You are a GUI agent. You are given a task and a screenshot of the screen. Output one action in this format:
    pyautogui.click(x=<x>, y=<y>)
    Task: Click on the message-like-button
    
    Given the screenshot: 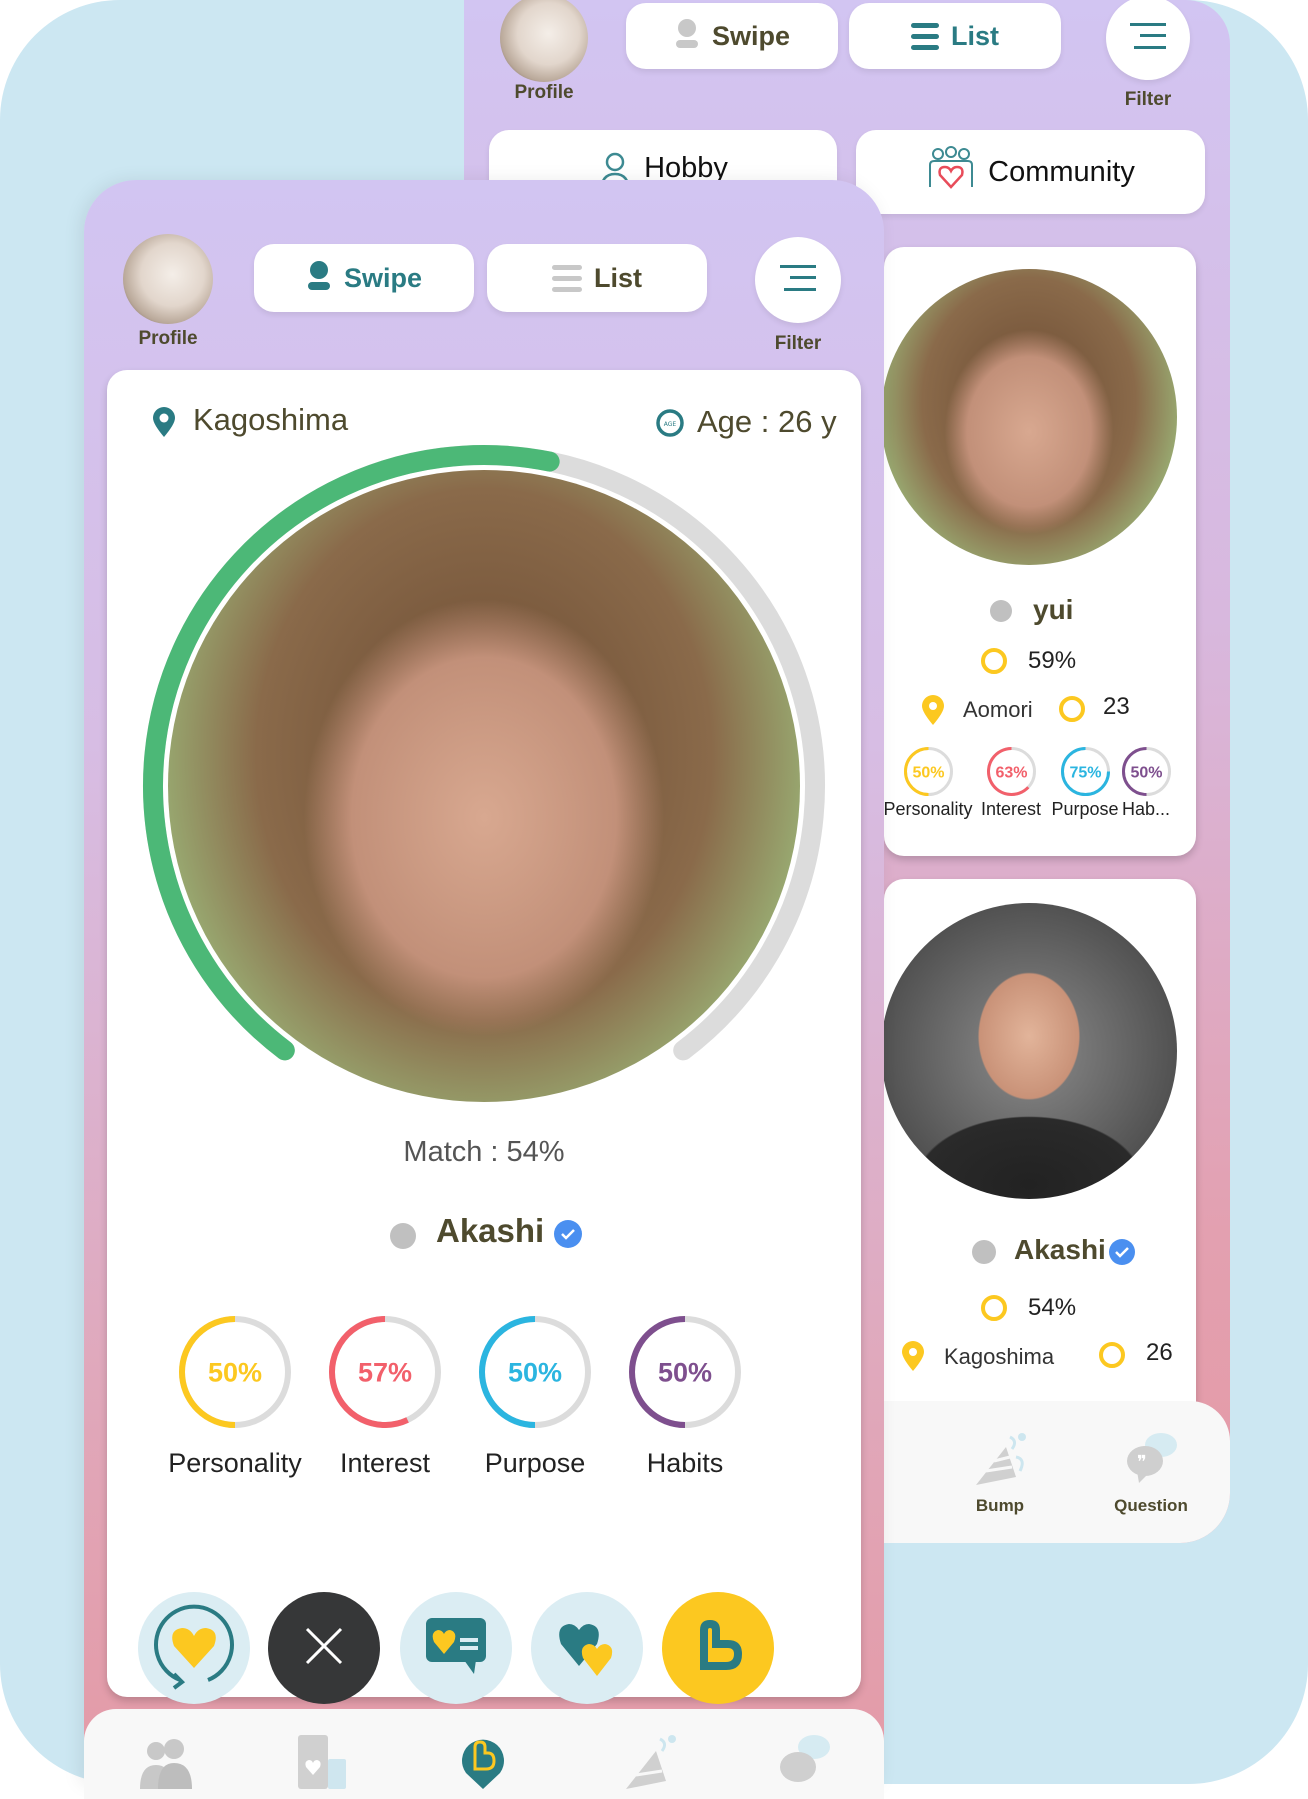 What is the action you would take?
    pyautogui.click(x=456, y=1648)
    